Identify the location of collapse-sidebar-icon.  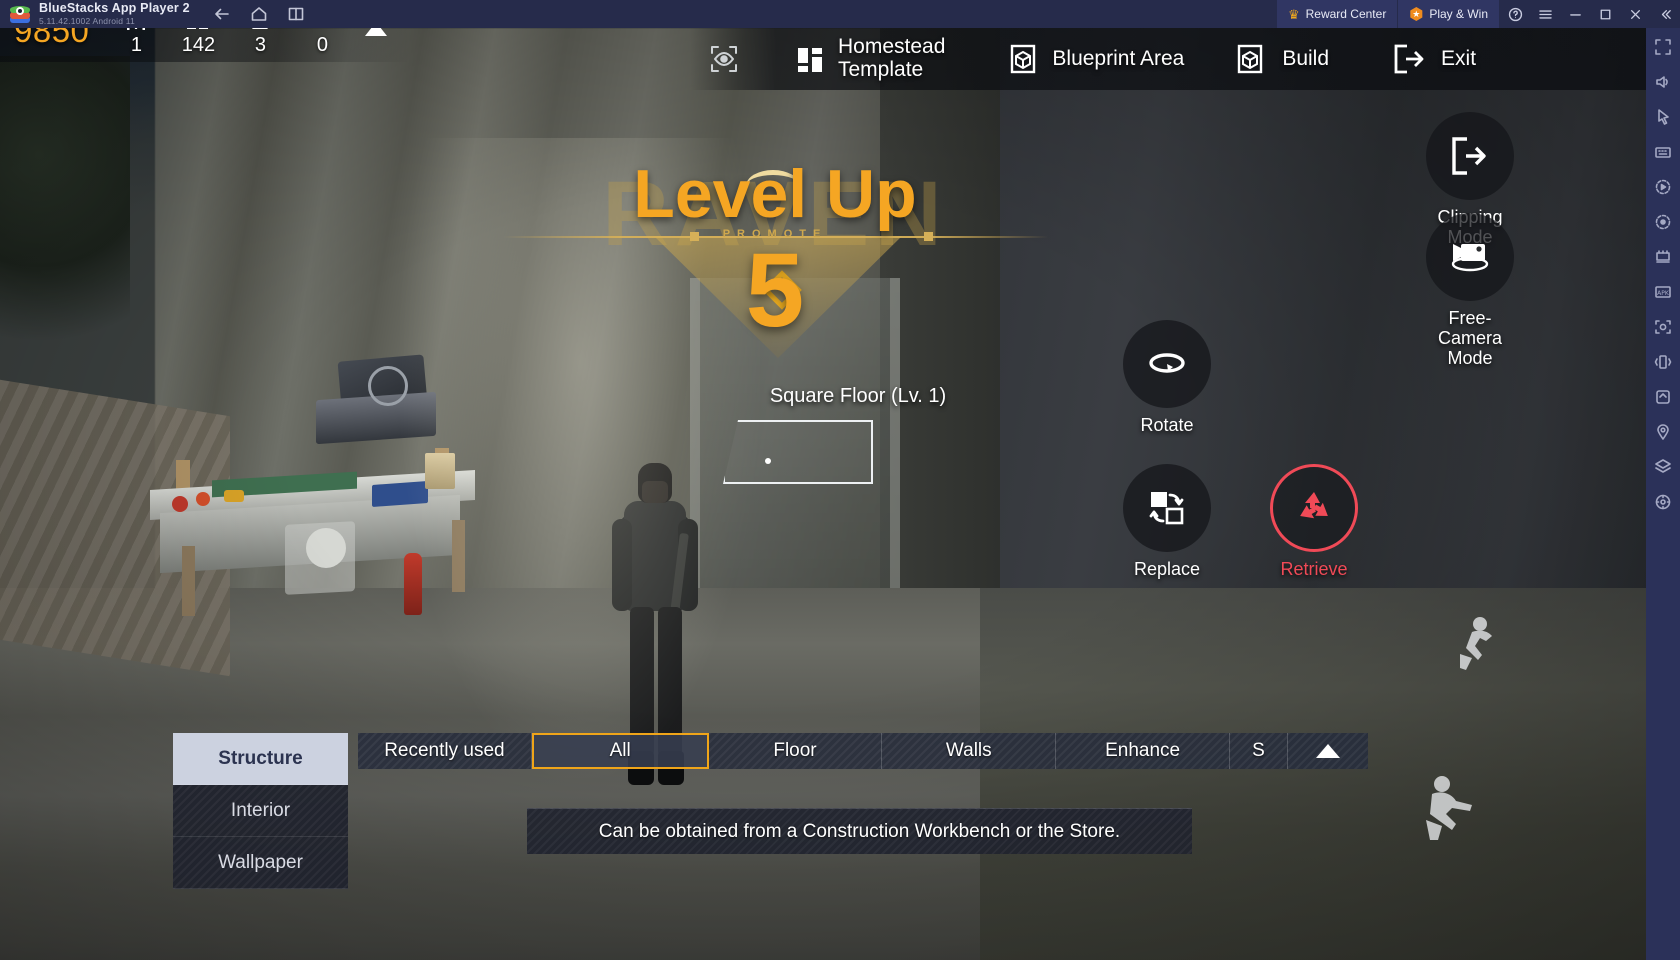
(1665, 14).